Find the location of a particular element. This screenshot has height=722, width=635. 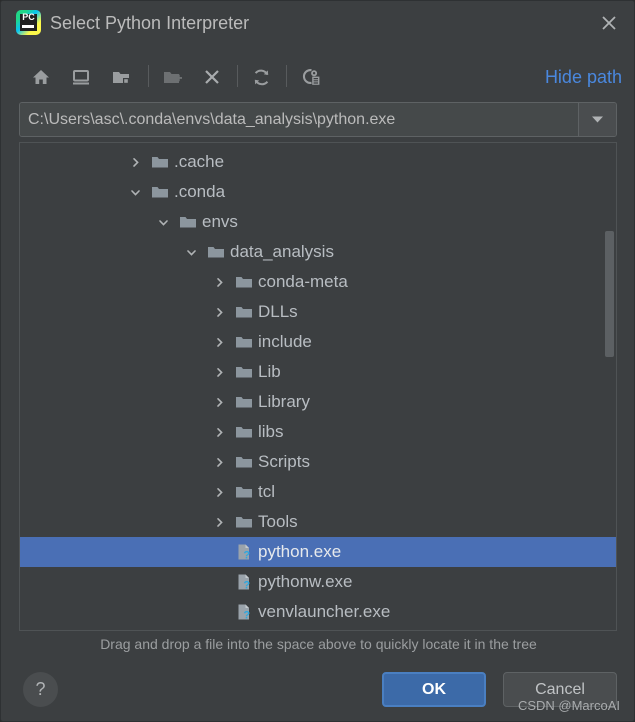

tree-row: ? venvlauncher.exe is located at coordinates (318, 612).